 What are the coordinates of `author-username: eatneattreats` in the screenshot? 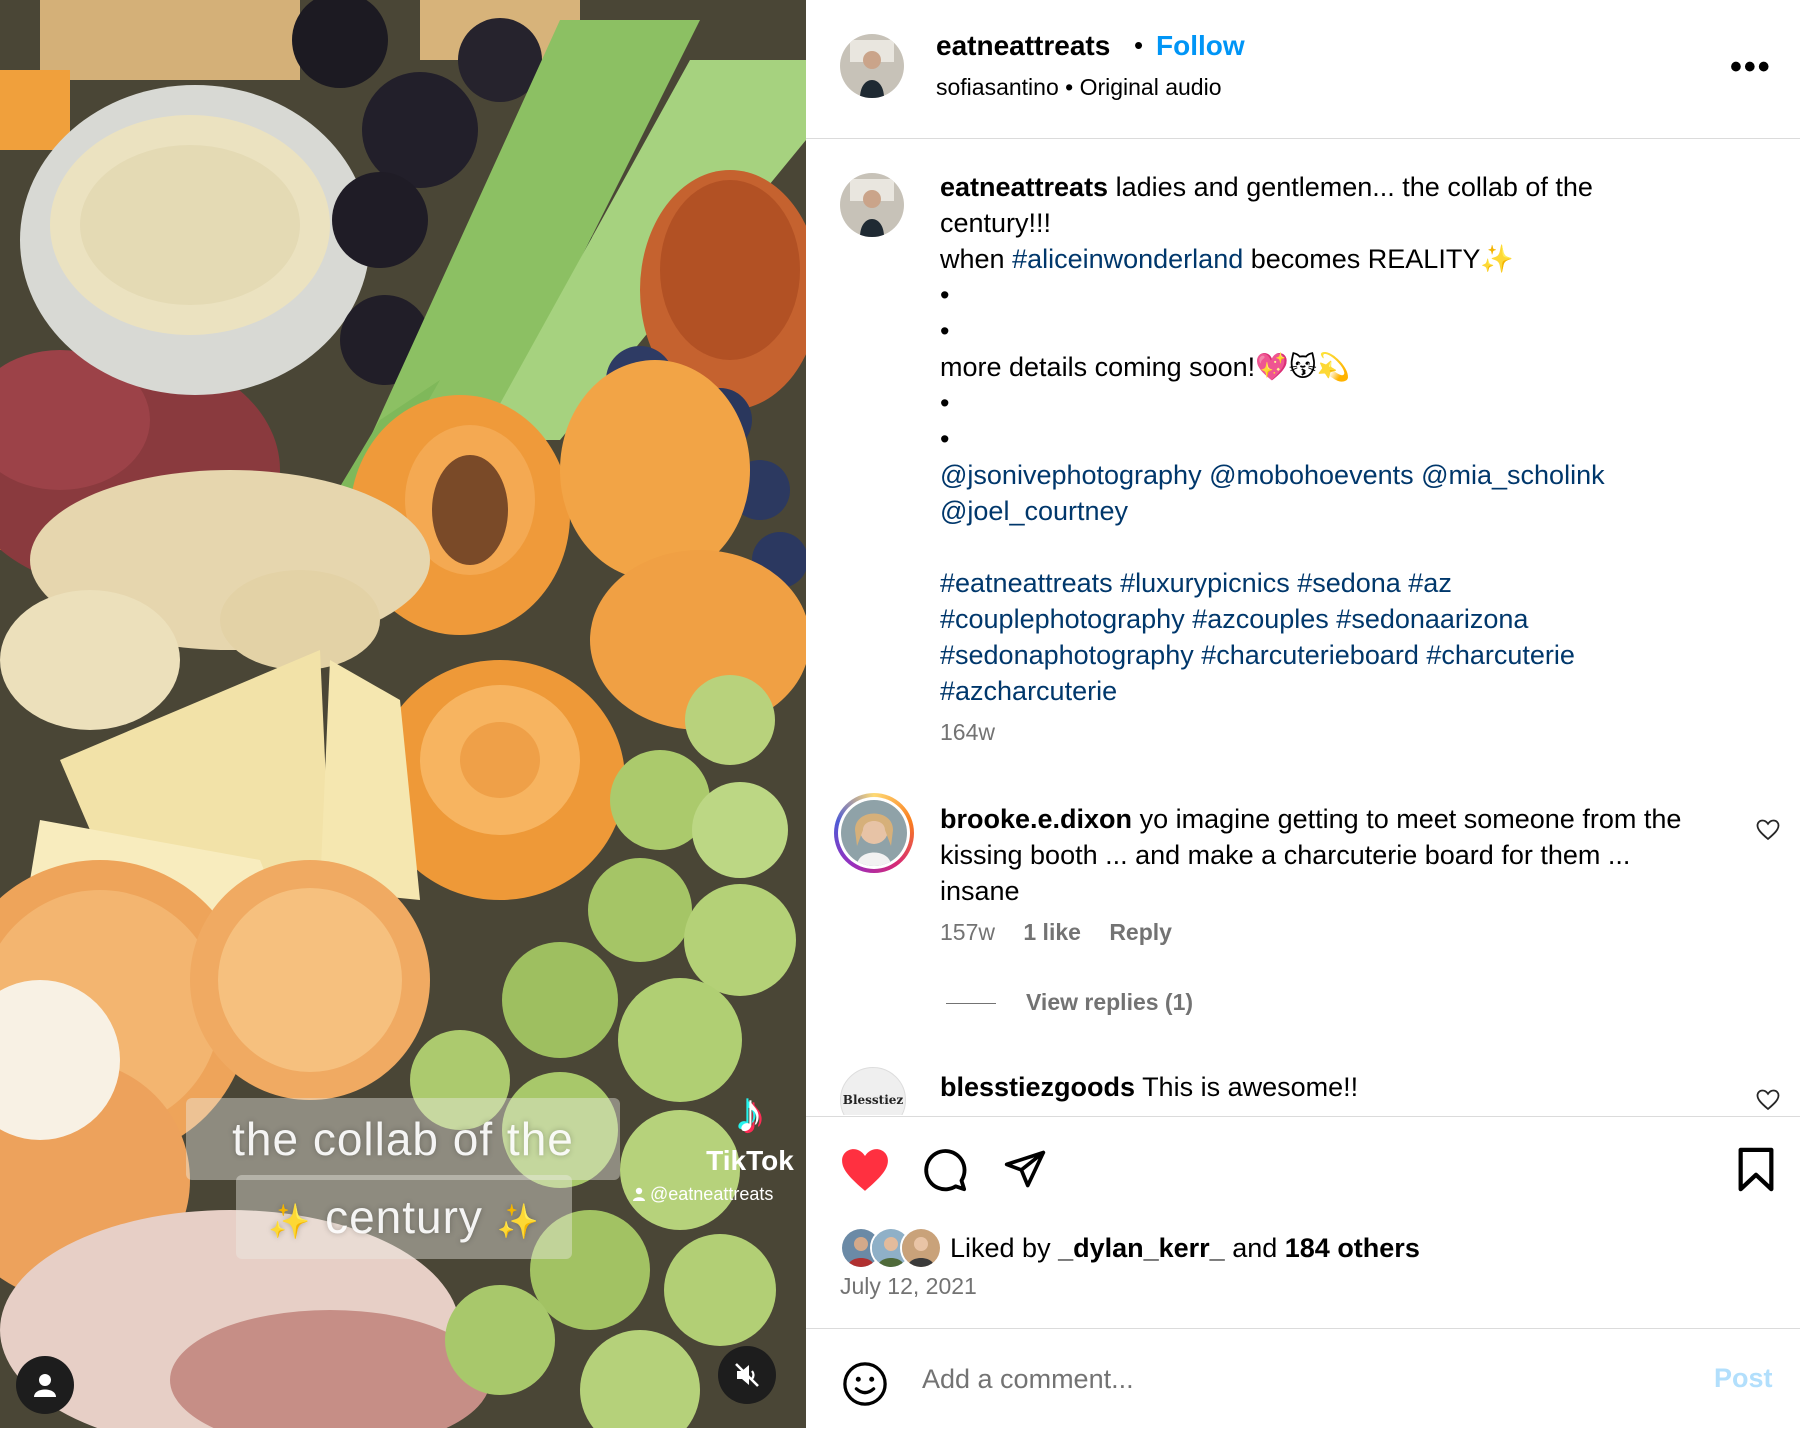 It's located at (1023, 46).